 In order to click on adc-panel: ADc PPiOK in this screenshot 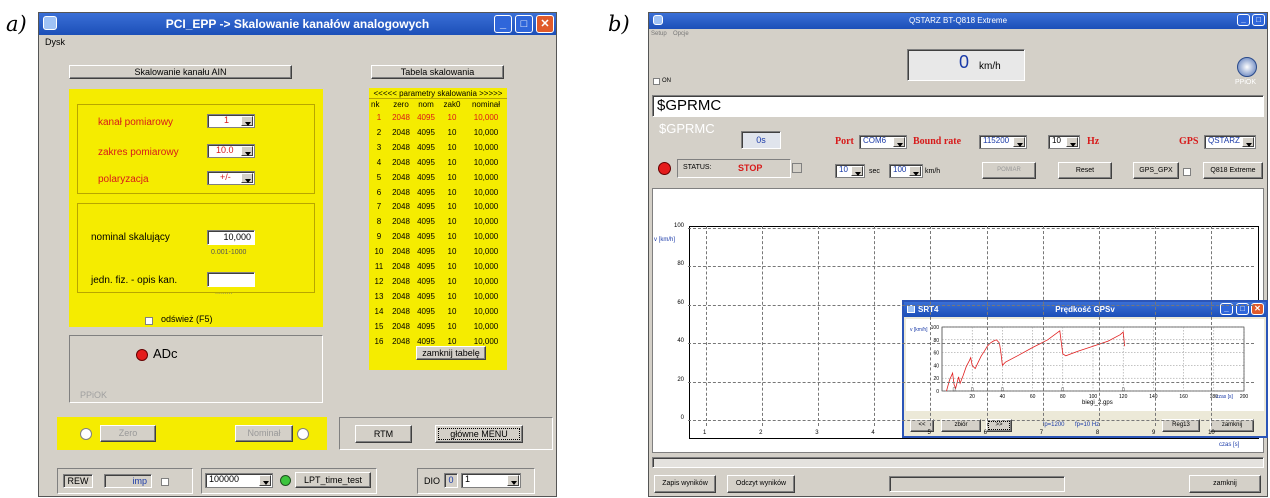, I will do `click(196, 369)`.